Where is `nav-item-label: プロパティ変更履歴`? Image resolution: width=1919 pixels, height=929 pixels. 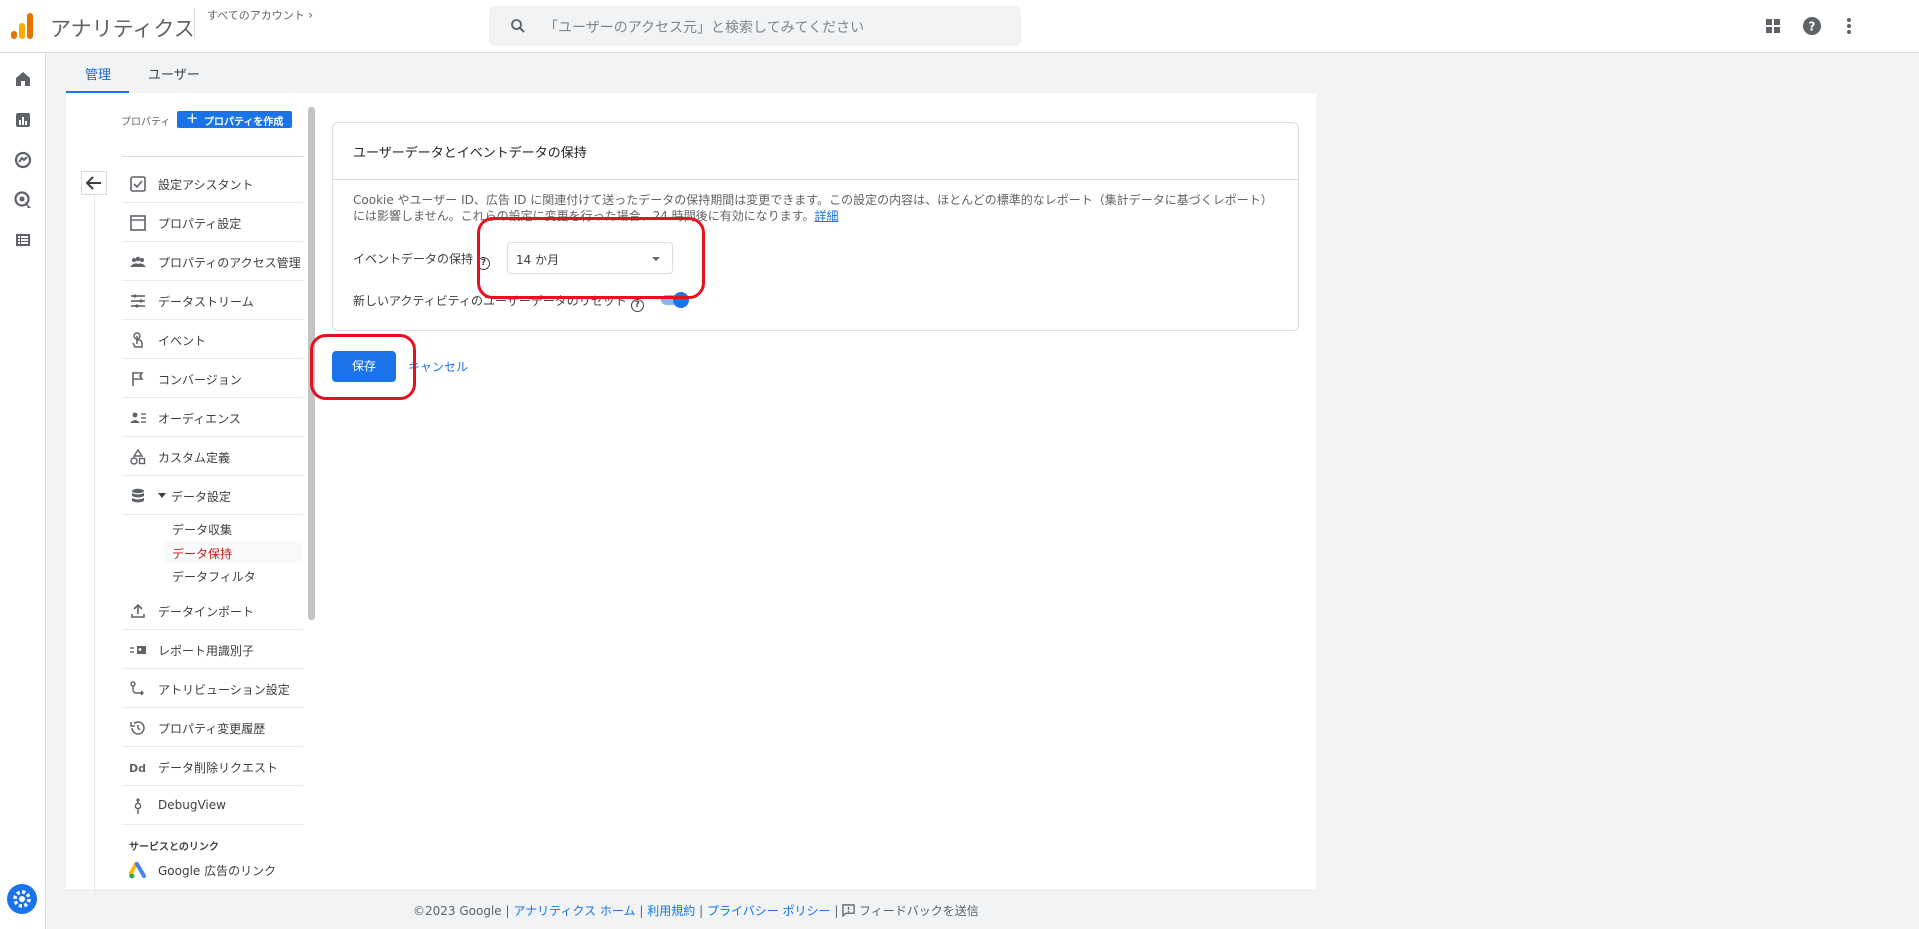
nav-item-label: プロパティ変更履歴 is located at coordinates (212, 729).